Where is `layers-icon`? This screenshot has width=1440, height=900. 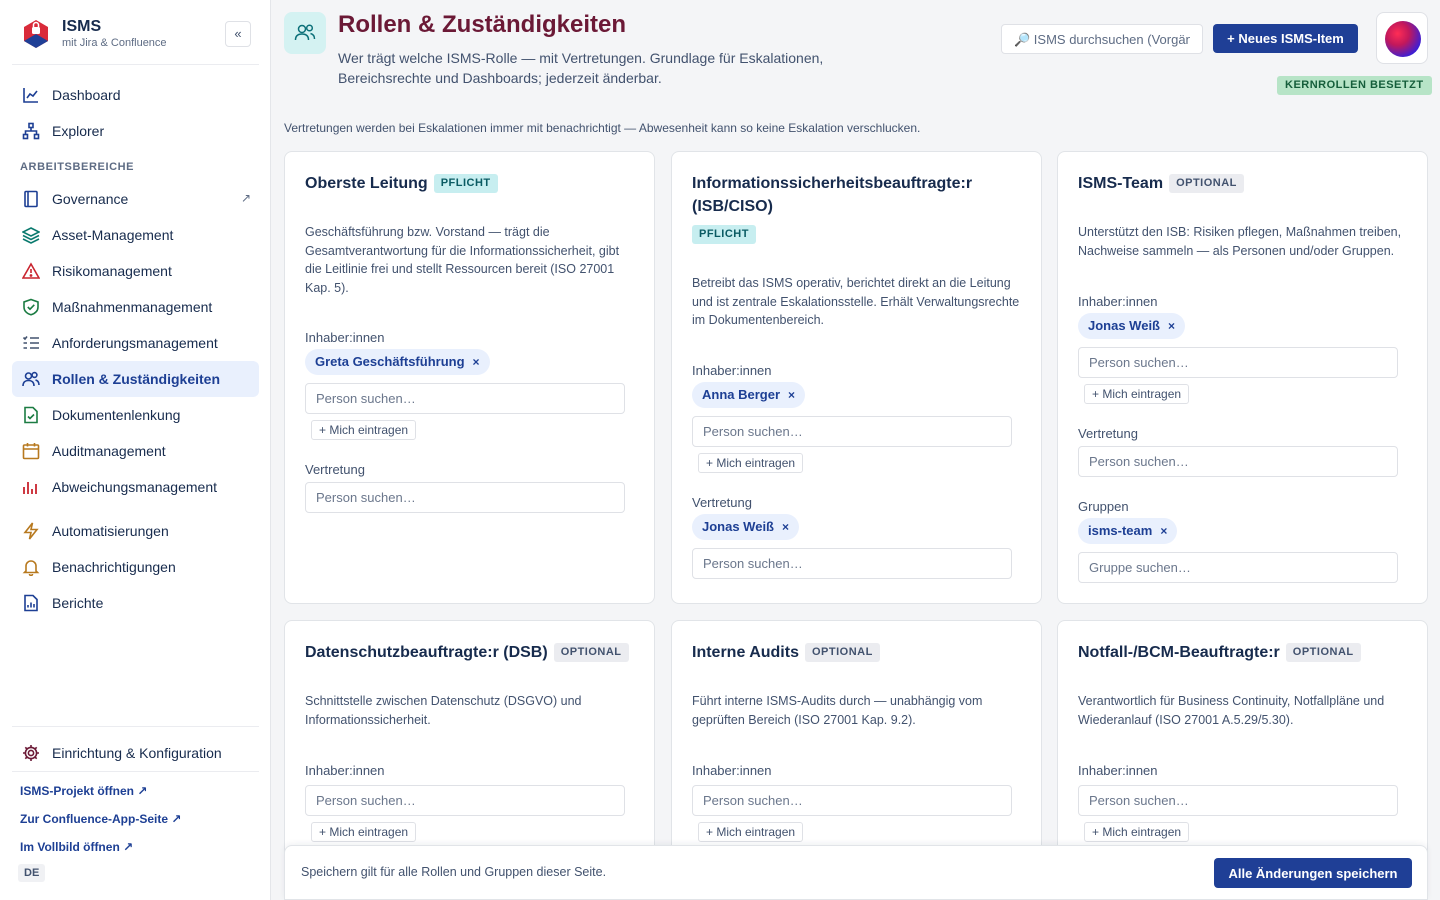 layers-icon is located at coordinates (31, 235).